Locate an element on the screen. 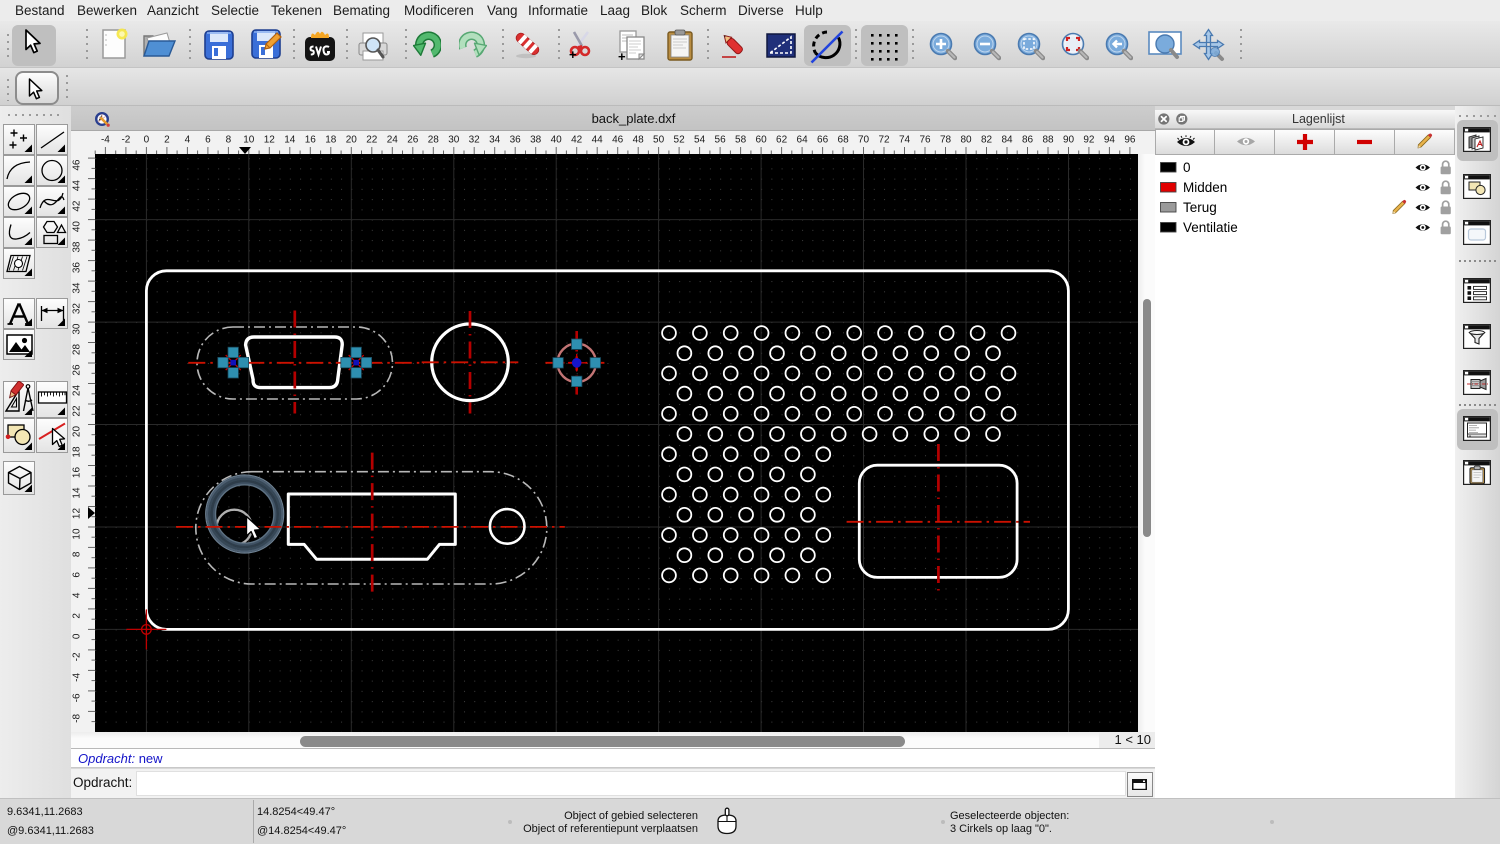 The image size is (1500, 844). svg-text: -8 is located at coordinates (77, 718).